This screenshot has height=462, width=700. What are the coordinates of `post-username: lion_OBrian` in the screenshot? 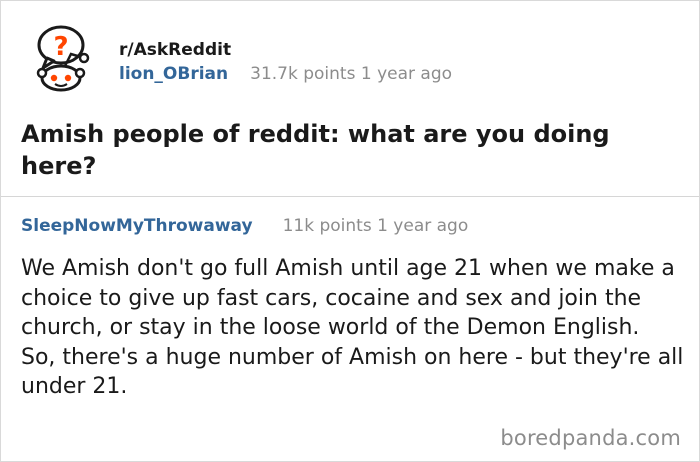 It's located at (173, 74).